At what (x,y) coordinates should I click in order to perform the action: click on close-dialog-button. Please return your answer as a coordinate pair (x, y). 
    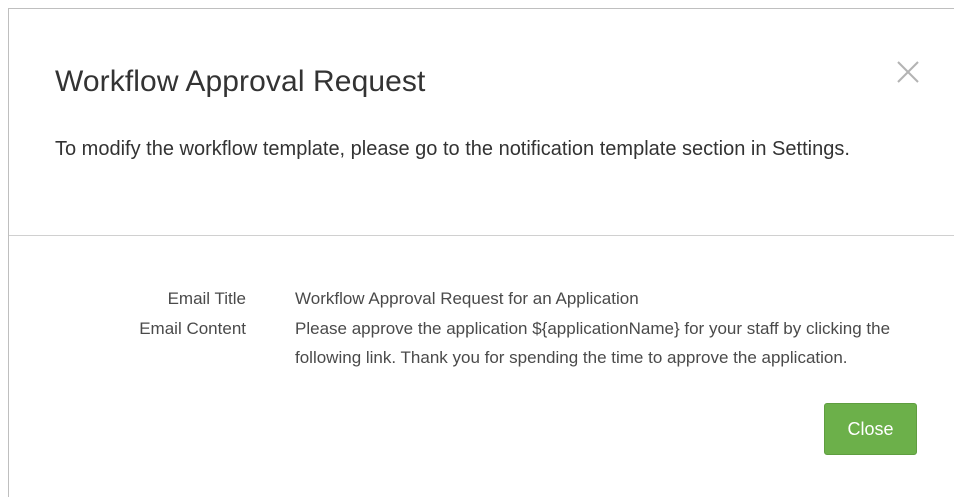
    Looking at the image, I should click on (908, 72).